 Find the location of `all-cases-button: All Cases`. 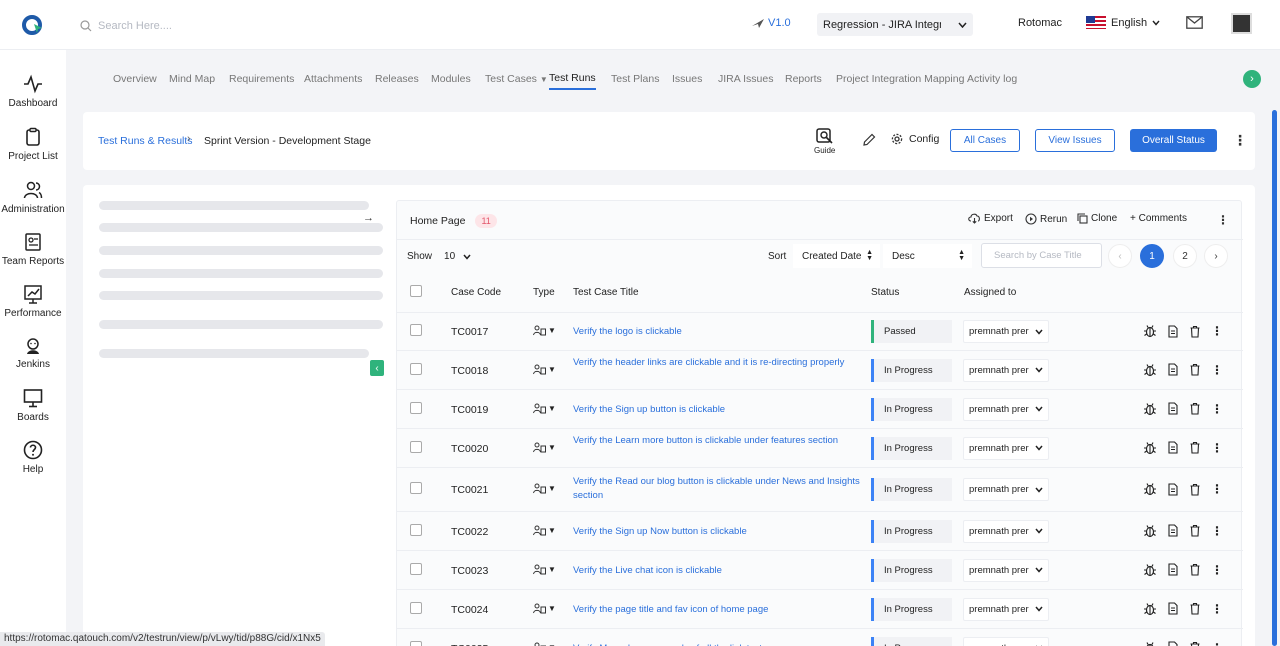

all-cases-button: All Cases is located at coordinates (985, 140).